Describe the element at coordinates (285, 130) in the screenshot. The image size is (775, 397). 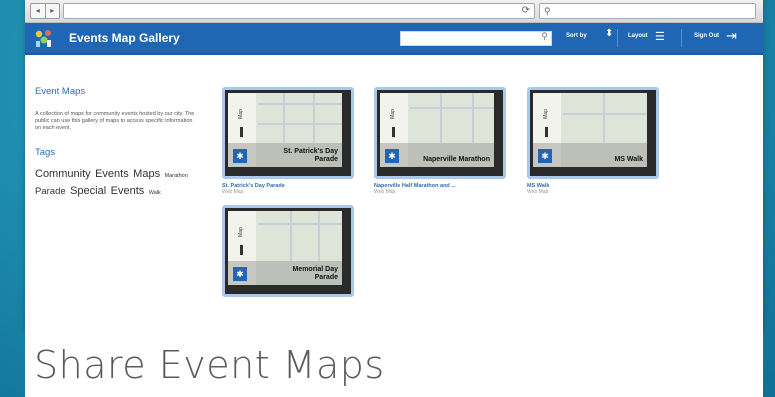
I see `map-preview: Map ✱ St. Patrick's Day Parade` at that location.